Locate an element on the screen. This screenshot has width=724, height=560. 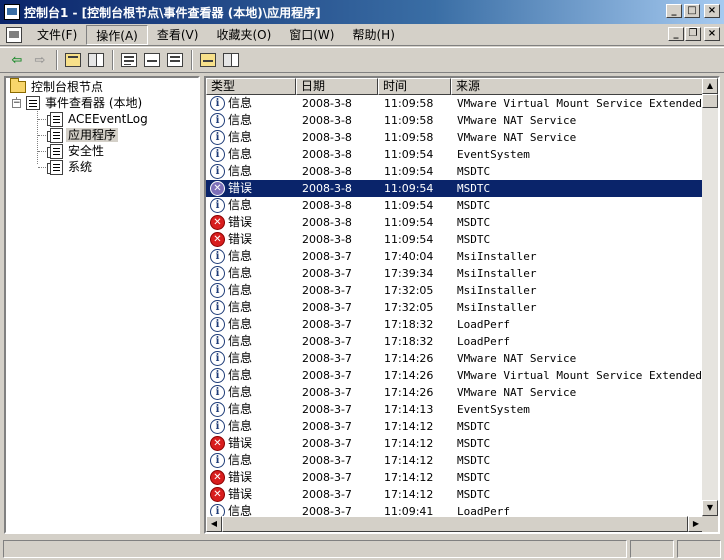
tree-node-event-viewer: − 事件查看器 (本地) is located at coordinates (78, 103).